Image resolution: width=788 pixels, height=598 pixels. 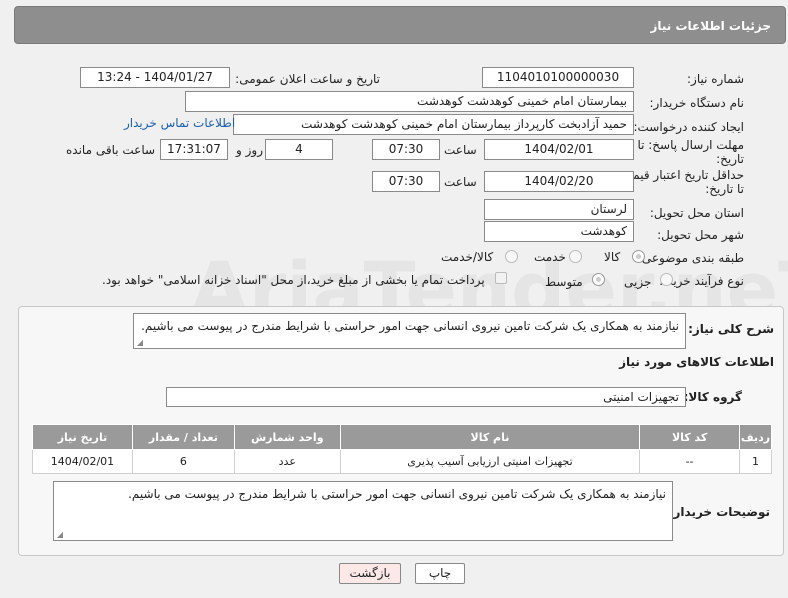 What do you see at coordinates (287, 437) in the screenshot?
I see `header-unit: واحد شمارش` at bounding box center [287, 437].